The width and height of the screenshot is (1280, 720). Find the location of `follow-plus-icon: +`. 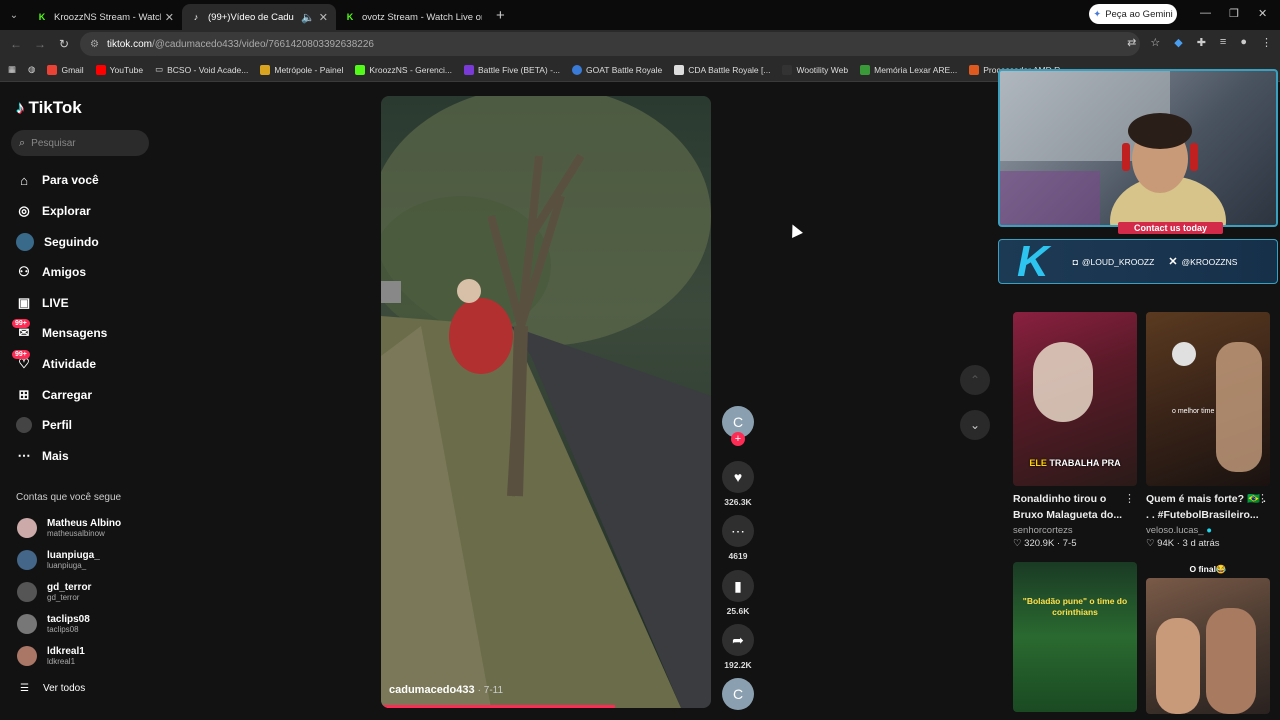

follow-plus-icon: + is located at coordinates (738, 439).